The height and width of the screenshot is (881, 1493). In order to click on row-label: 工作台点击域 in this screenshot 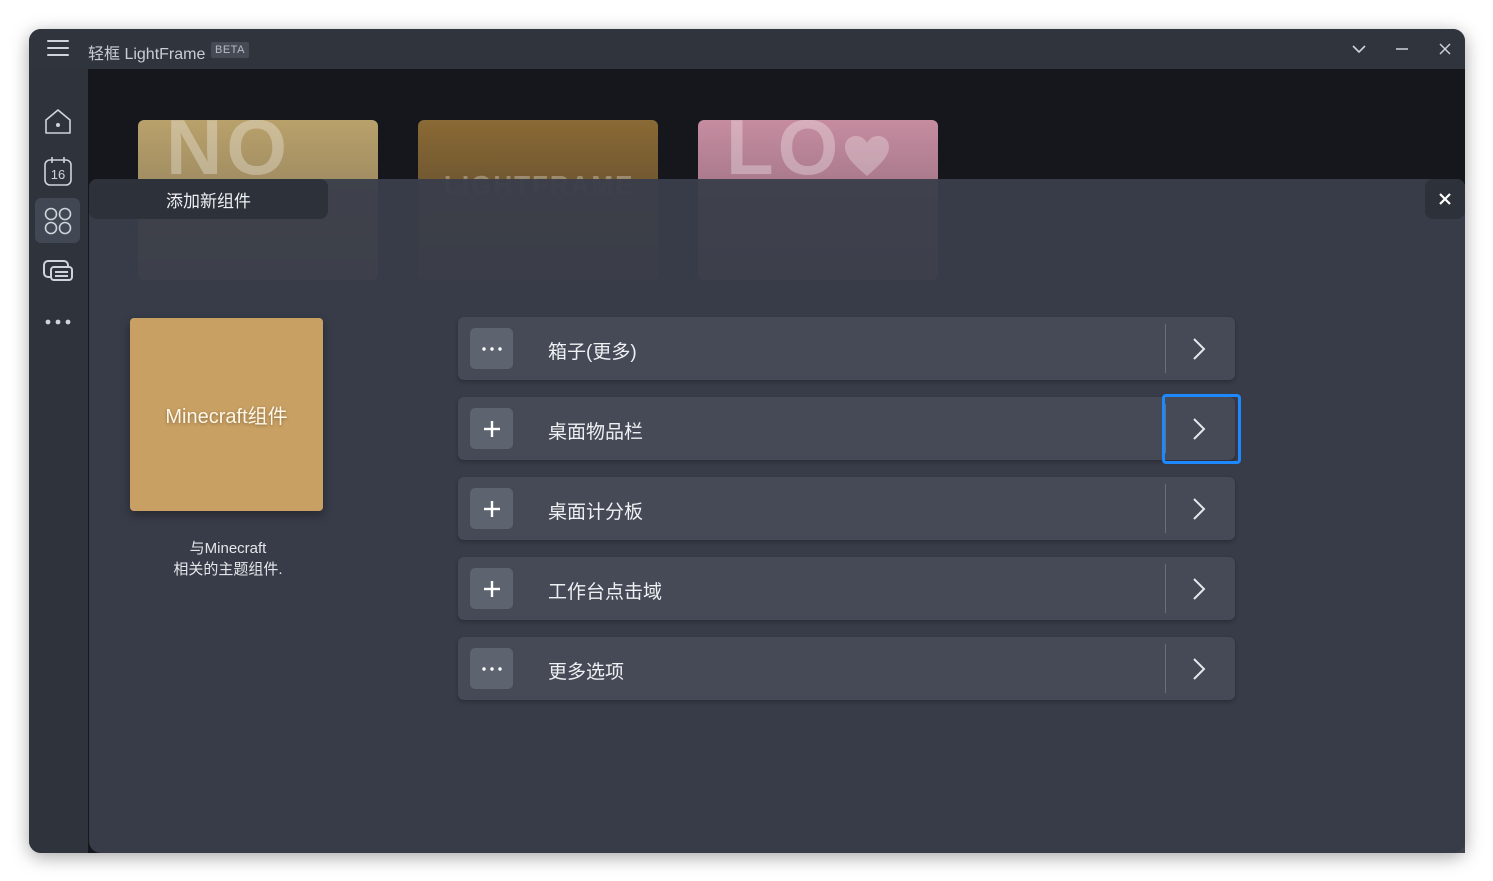, I will do `click(605, 592)`.